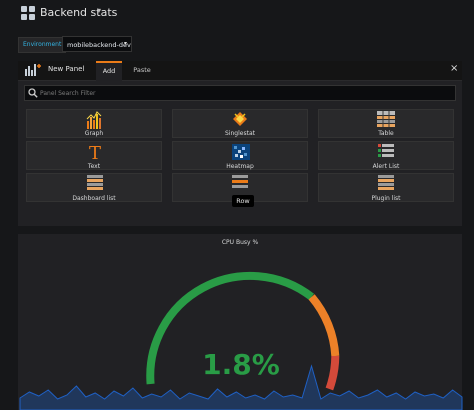 Image resolution: width=474 pixels, height=410 pixels. I want to click on gauge-value: 1.8%, so click(241, 364).